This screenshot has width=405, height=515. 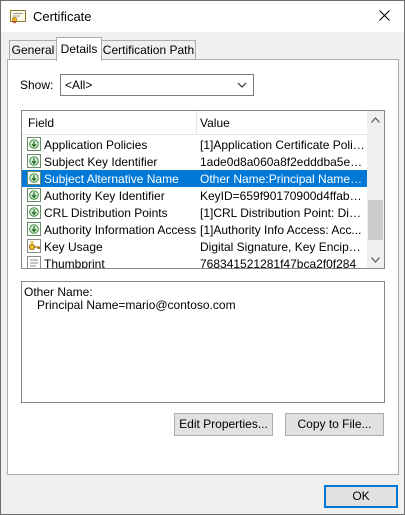 I want to click on field-name: Subject Key Identifier, so click(x=101, y=162).